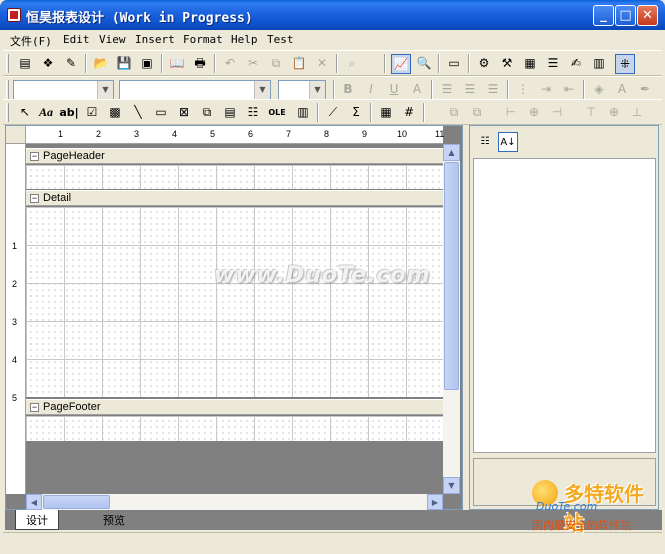  What do you see at coordinates (477, 113) in the screenshot?
I see `send-back-icon: ⧉` at bounding box center [477, 113].